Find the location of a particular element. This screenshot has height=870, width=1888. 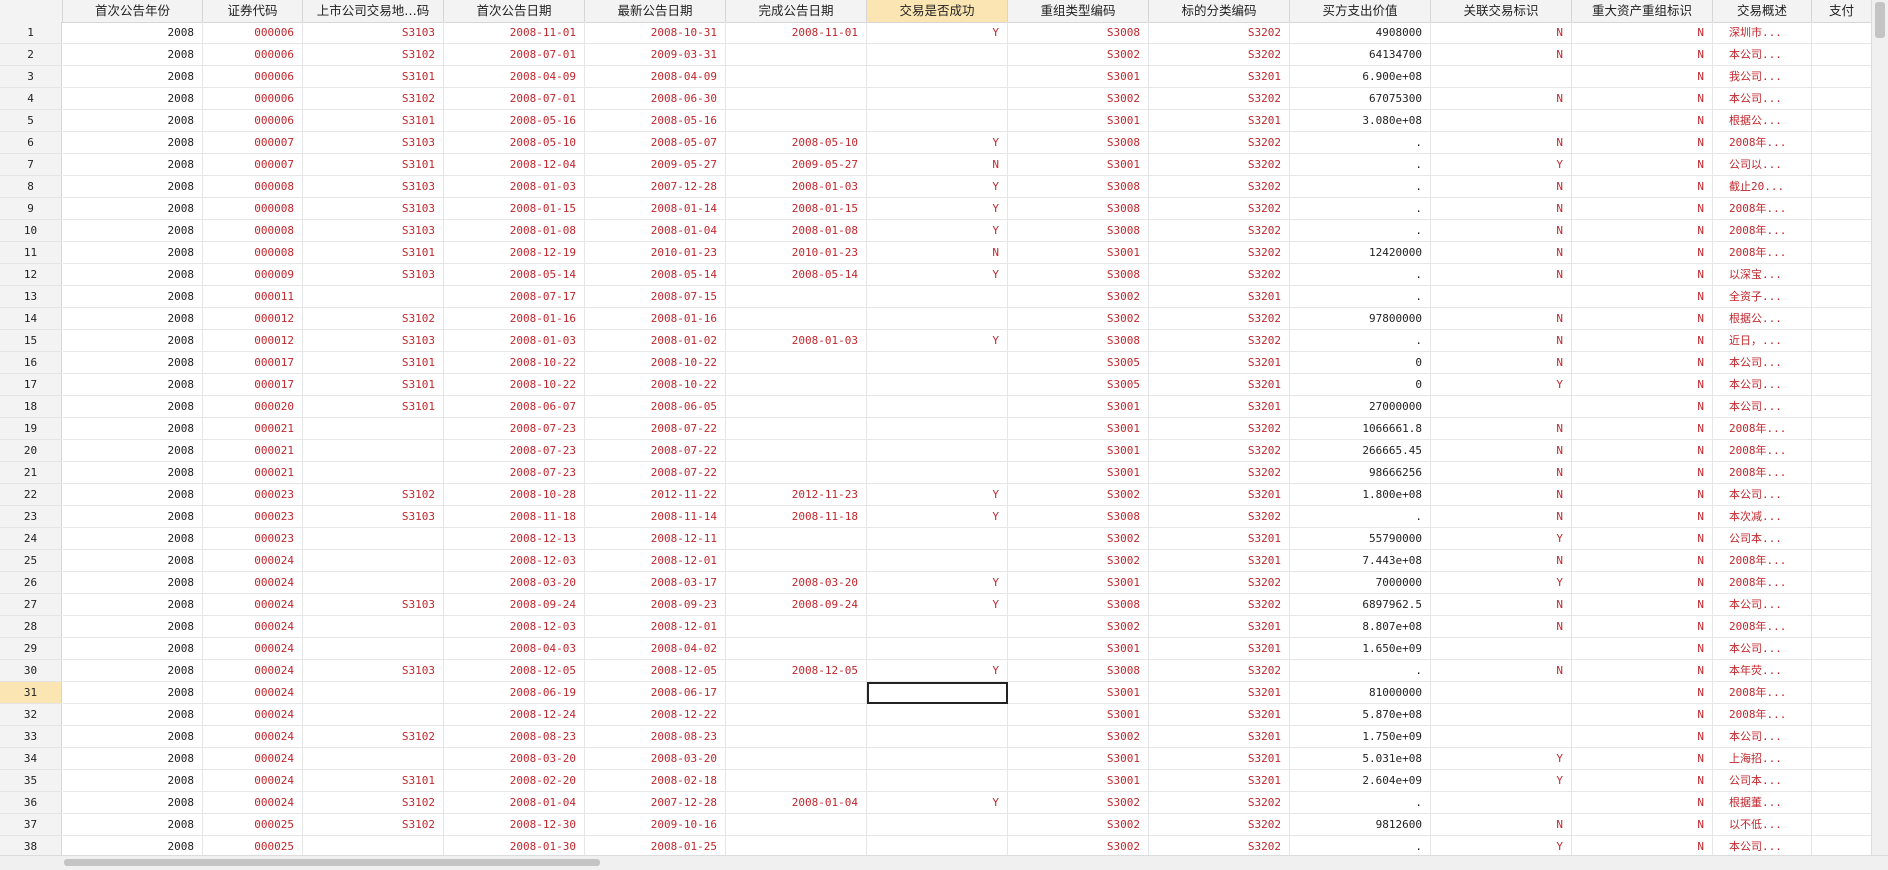

table-cell: 2007-12-28 is located at coordinates (655, 187).